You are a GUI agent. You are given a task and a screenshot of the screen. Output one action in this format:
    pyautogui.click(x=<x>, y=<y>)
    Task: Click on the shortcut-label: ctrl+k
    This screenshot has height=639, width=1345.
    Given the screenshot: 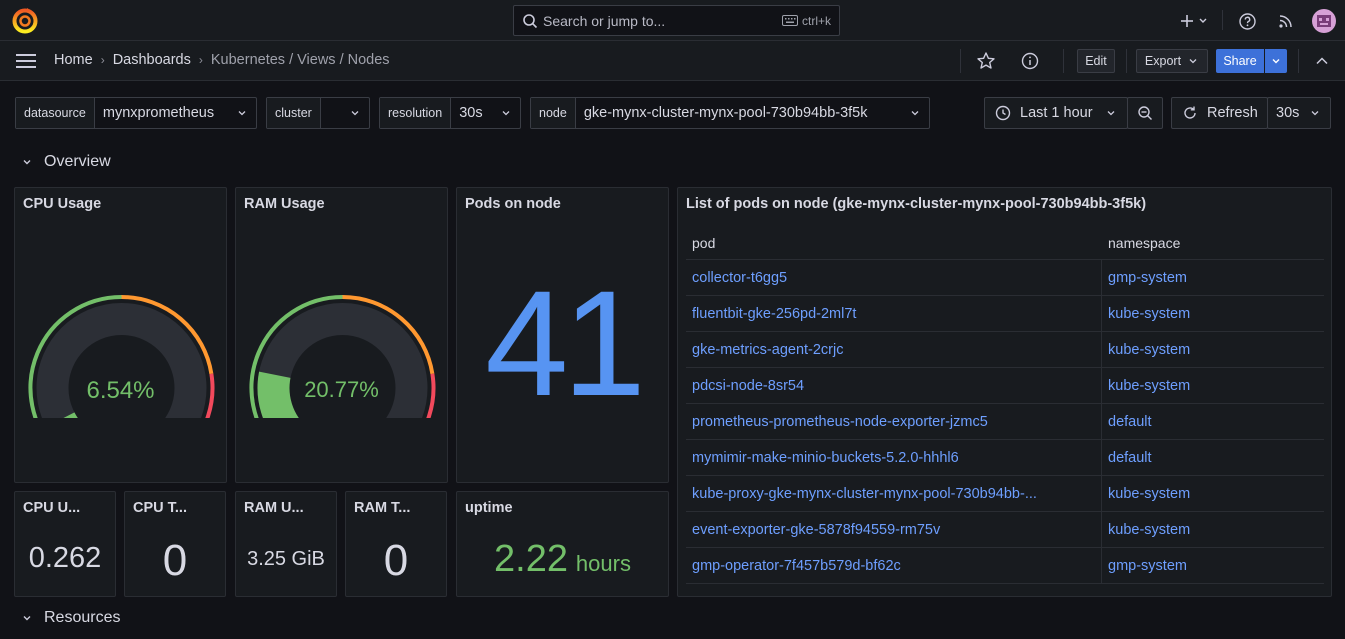 What is the action you would take?
    pyautogui.click(x=816, y=20)
    